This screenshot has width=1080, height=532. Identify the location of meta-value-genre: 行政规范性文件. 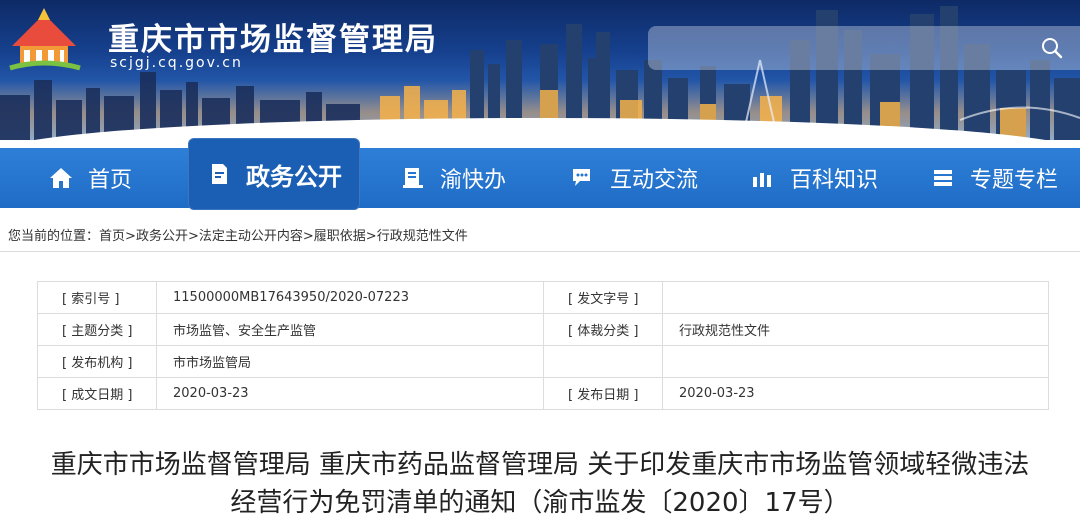
(855, 329).